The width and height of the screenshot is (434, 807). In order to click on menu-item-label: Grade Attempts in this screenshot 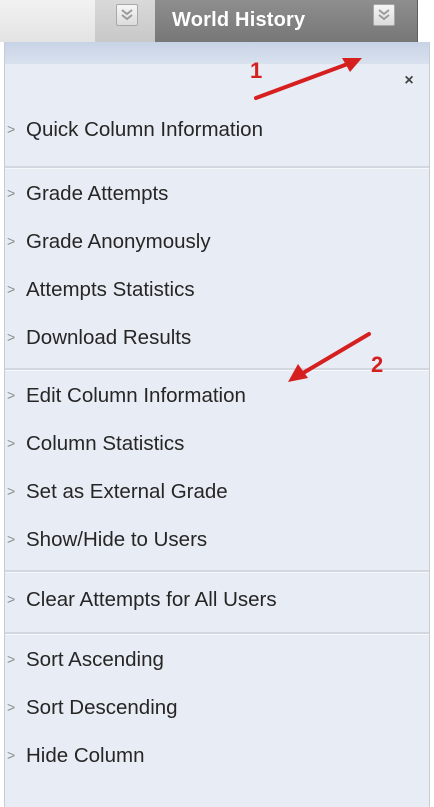, I will do `click(97, 193)`.